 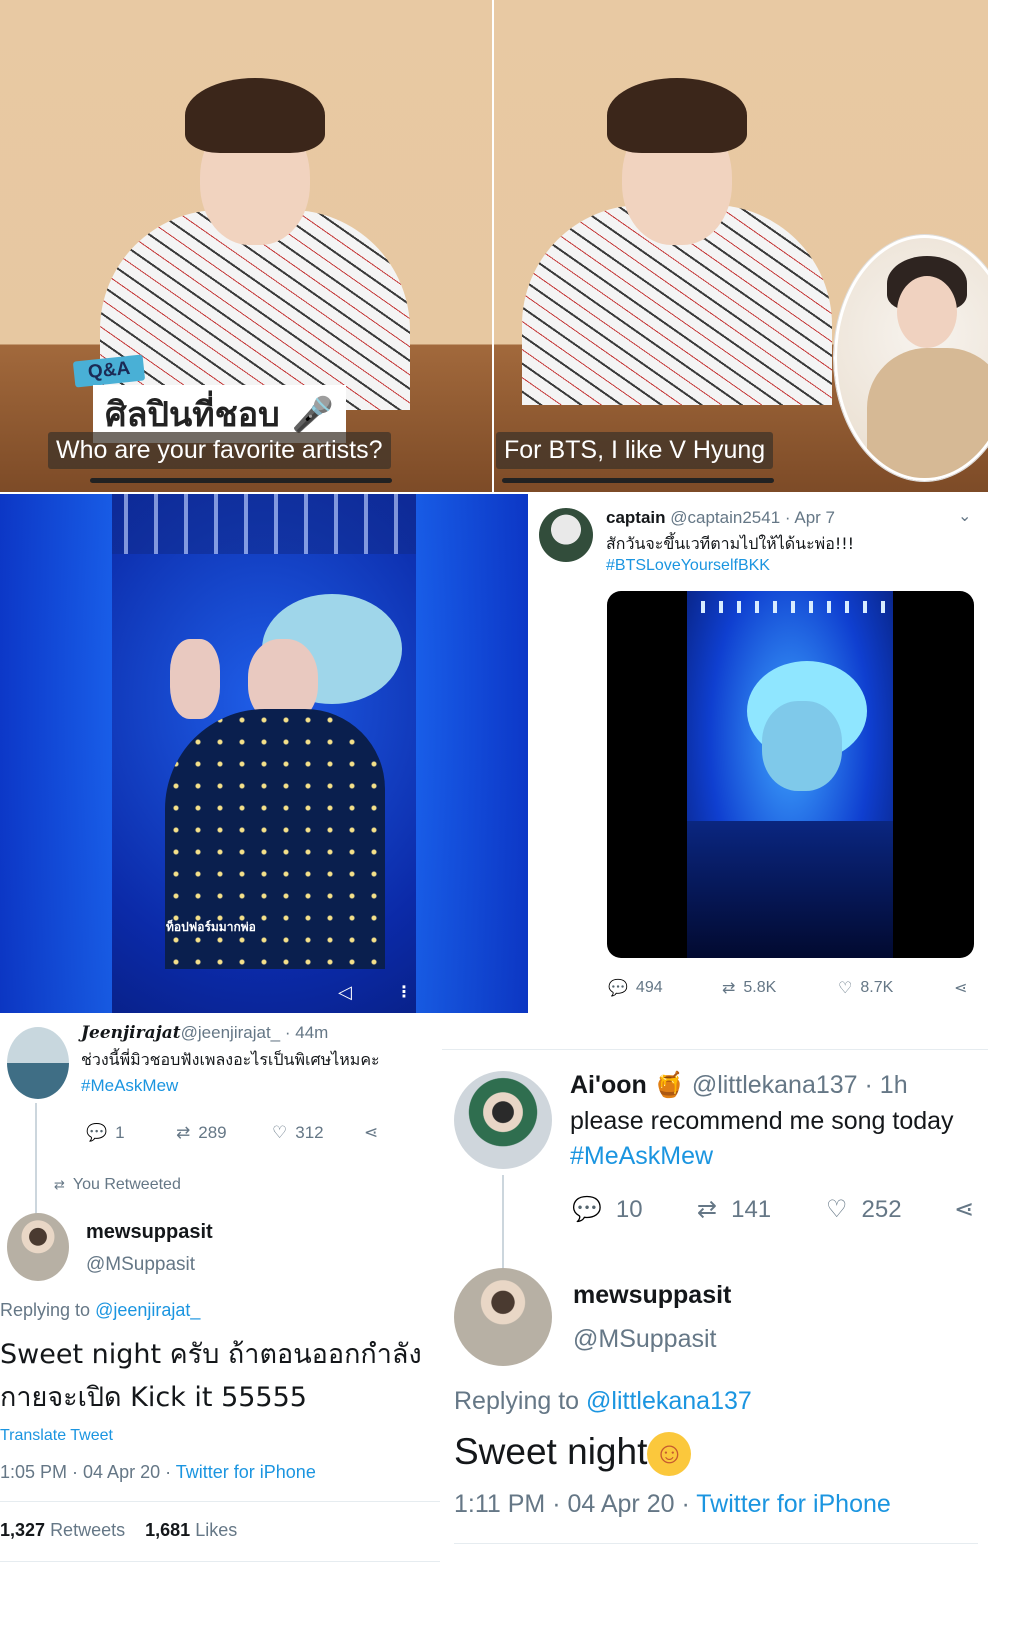 What do you see at coordinates (635, 988) in the screenshot?
I see `reply-button: 💬 494` at bounding box center [635, 988].